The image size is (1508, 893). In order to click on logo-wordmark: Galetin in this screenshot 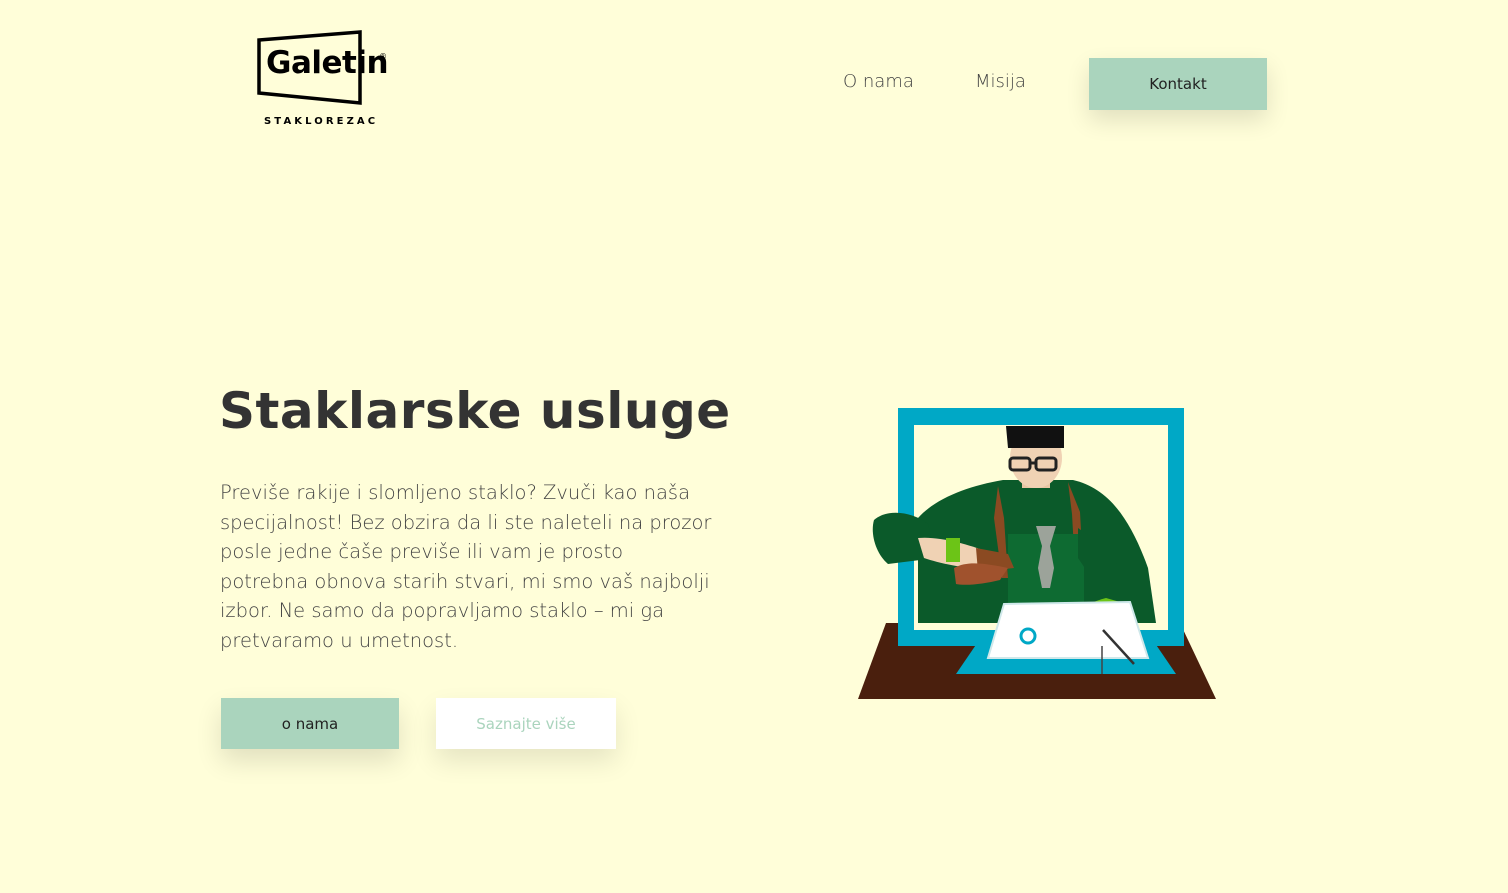, I will do `click(327, 63)`.